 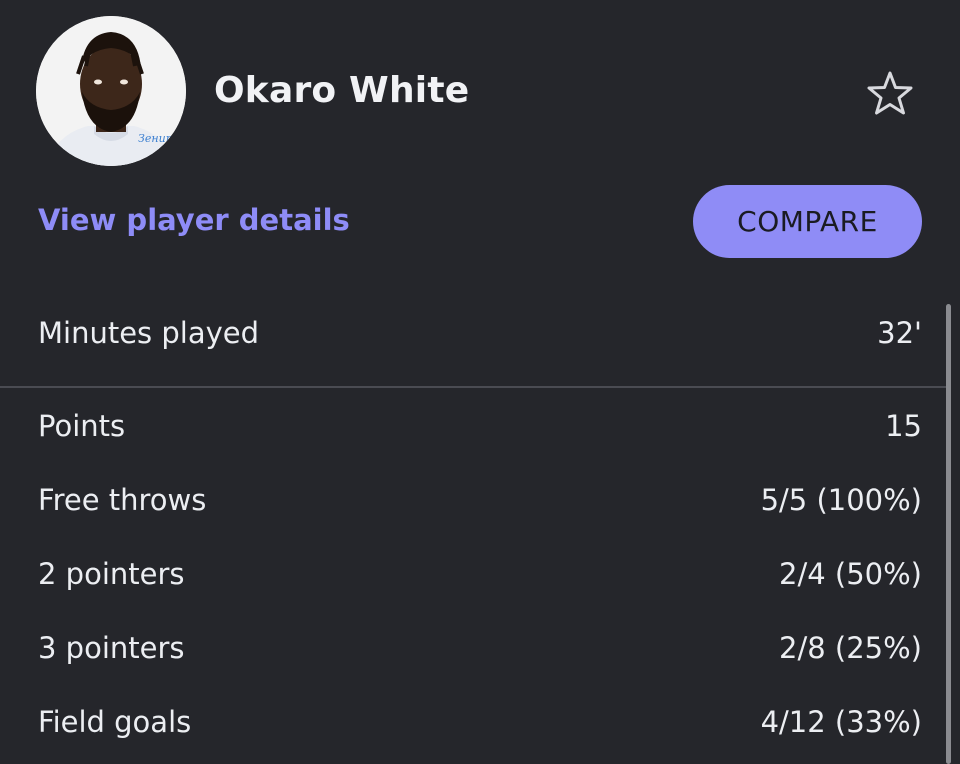 What do you see at coordinates (149, 333) in the screenshot?
I see `stat-label: Minutes played` at bounding box center [149, 333].